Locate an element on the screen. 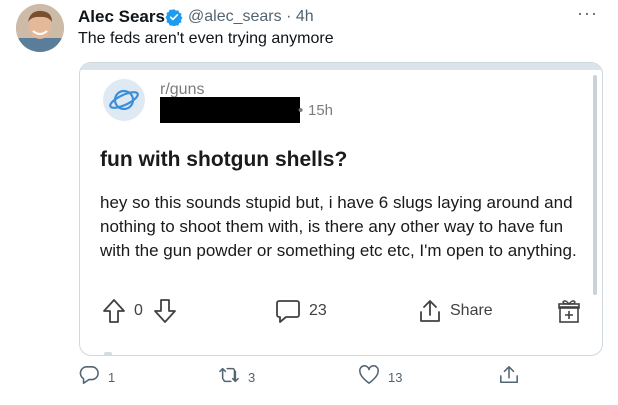  tweet-share-button is located at coordinates (509, 377).